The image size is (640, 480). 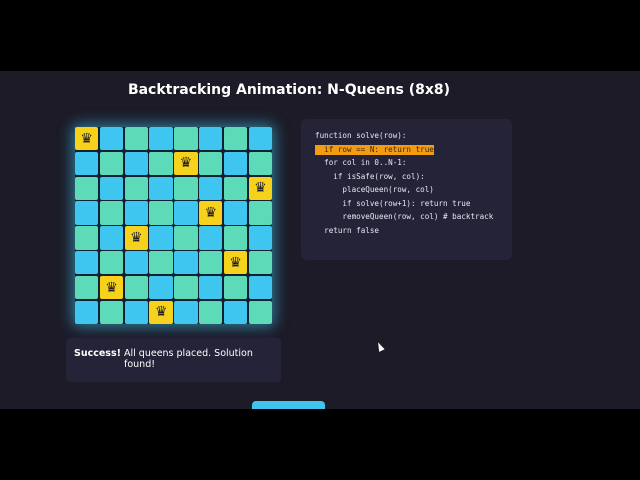 I want to click on code-line: if row == N: return true, so click(x=374, y=149).